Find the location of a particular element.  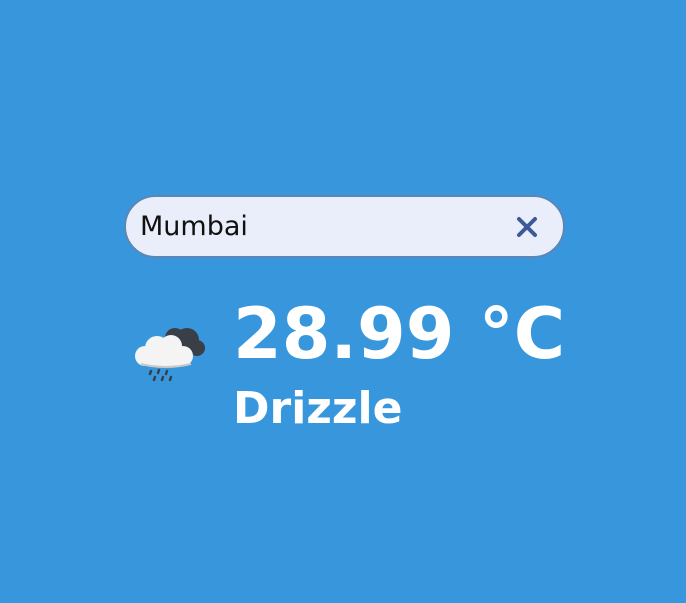

temperature-value: 28.99 °C is located at coordinates (399, 334).